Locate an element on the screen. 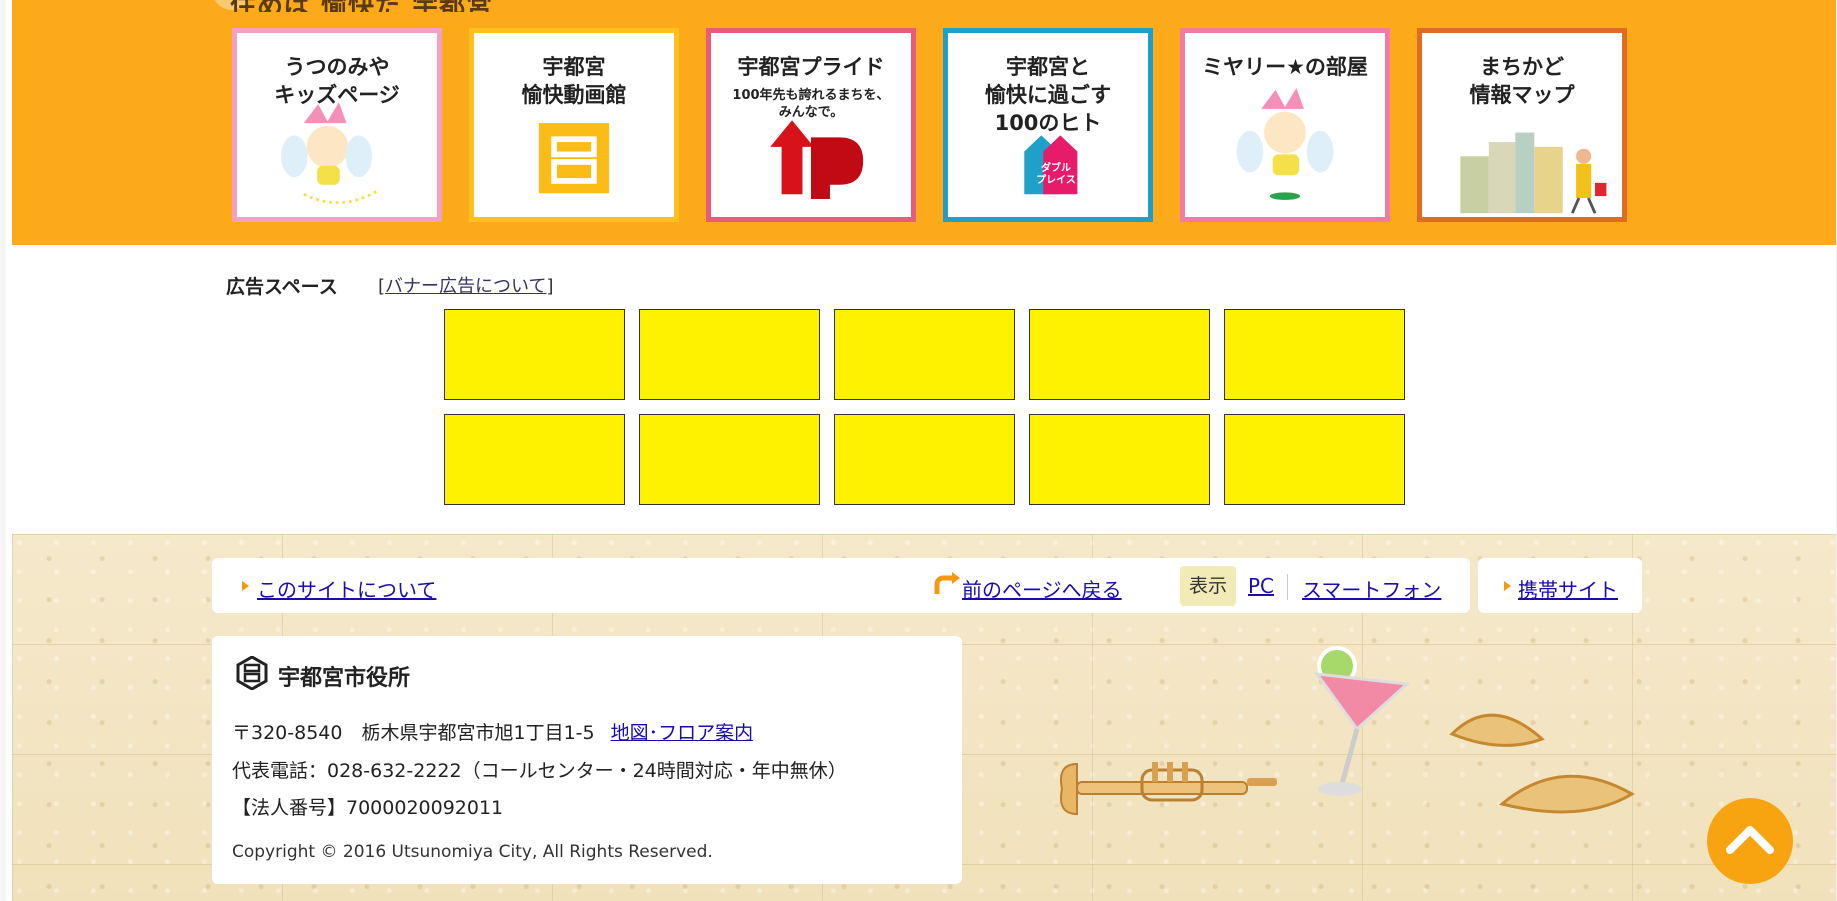  banner-title: 宇都宮プライド is located at coordinates (811, 67).